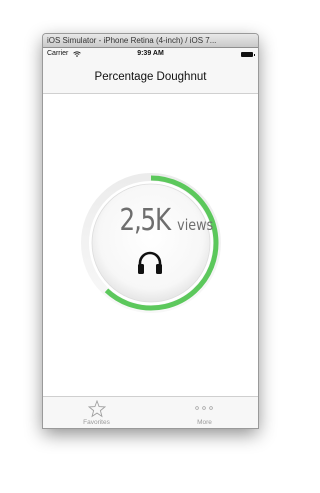 Image resolution: width=320 pixels, height=493 pixels. I want to click on percentage-doughnut, so click(151, 243).